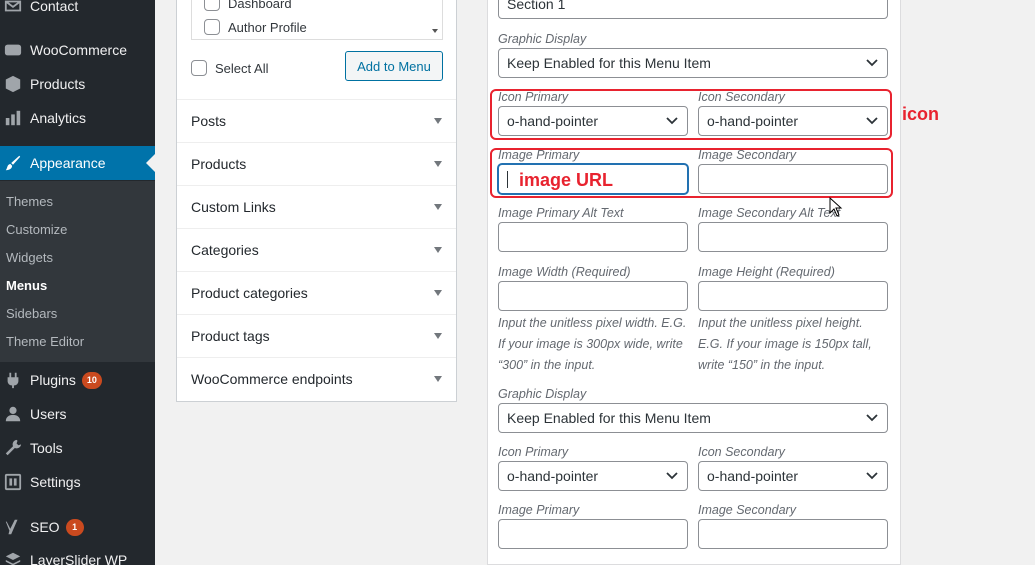 This screenshot has width=1035, height=565. I want to click on icon-primary-select-2: o-hand-pointer, so click(593, 476).